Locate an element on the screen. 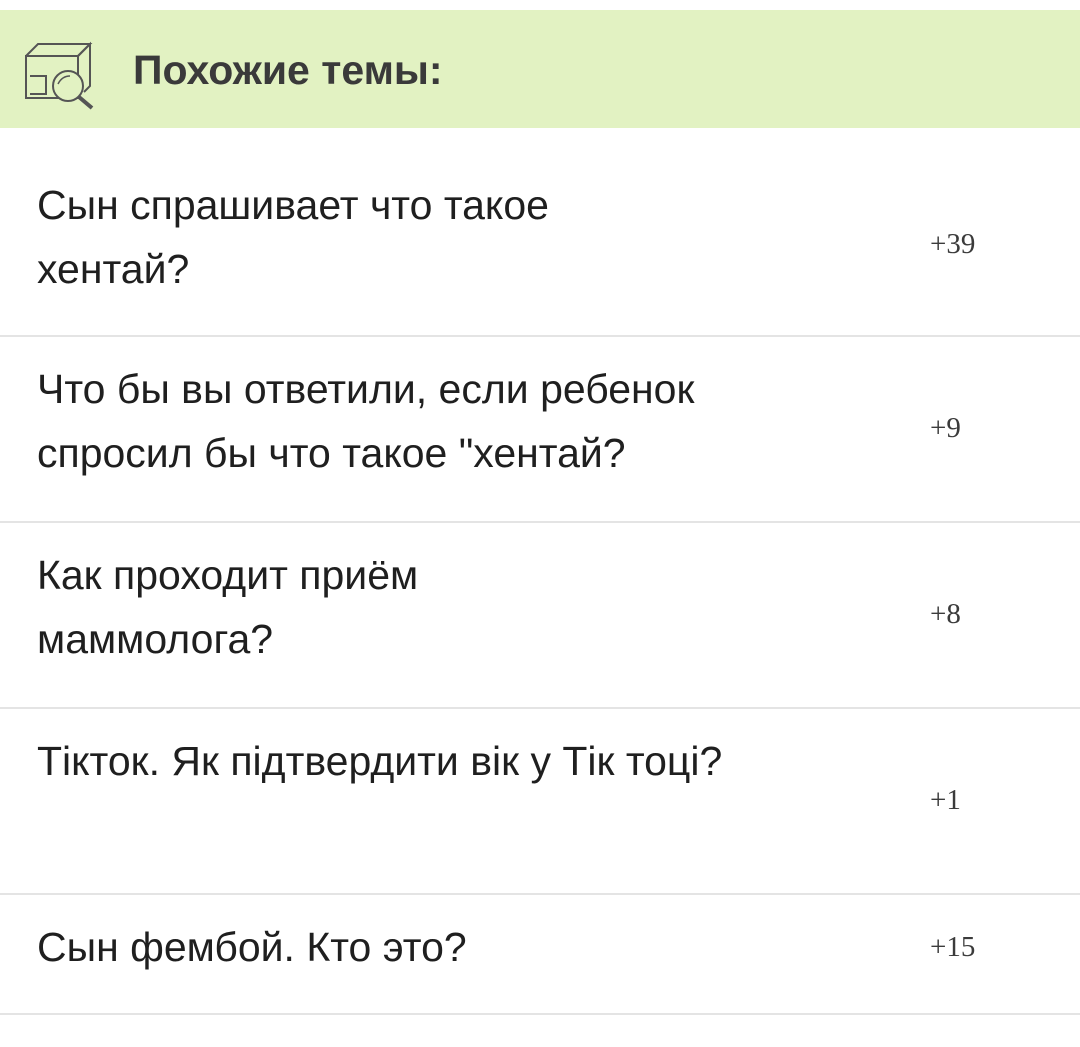 This screenshot has height=1047, width=1080. topic-link: Сын спрашивает что такое хентай? is located at coordinates (357, 237).